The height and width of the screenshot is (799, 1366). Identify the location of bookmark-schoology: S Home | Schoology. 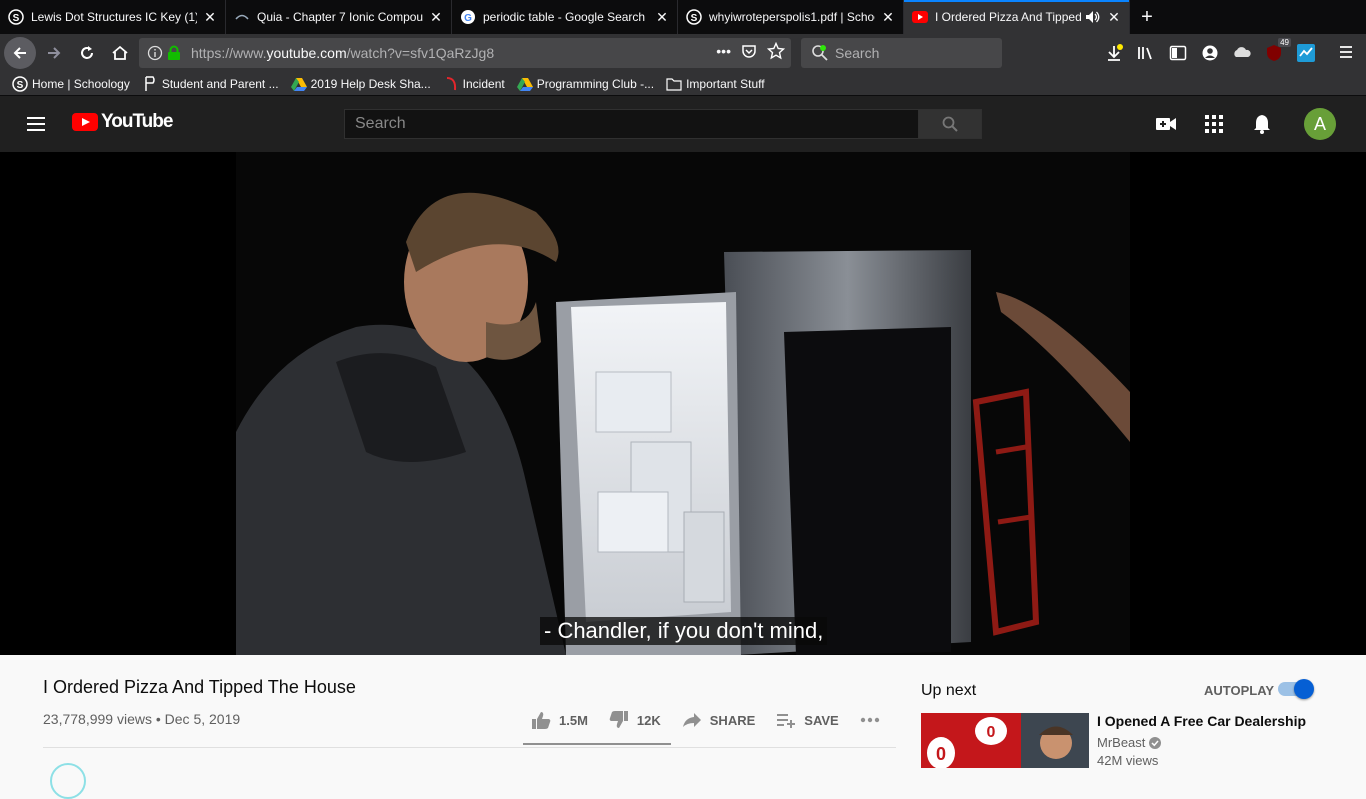
(71, 83).